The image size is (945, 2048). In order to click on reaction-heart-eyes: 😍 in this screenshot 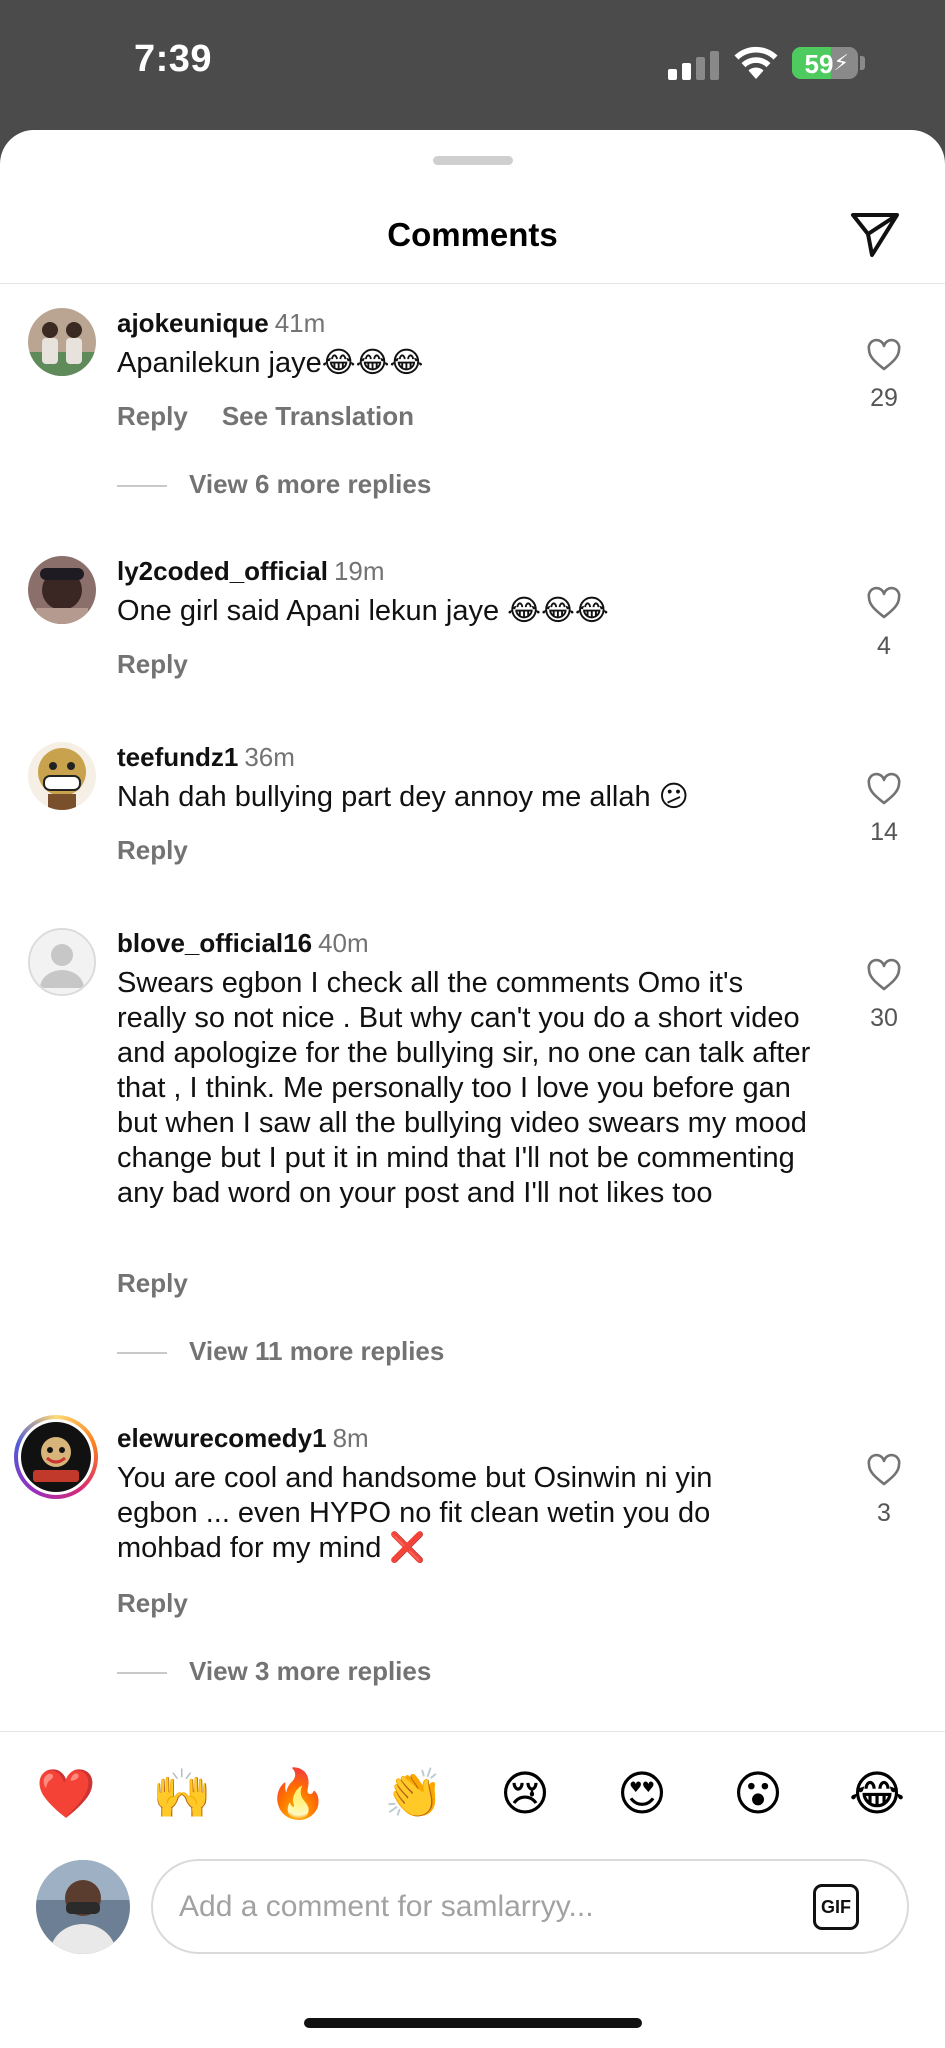, I will do `click(642, 1794)`.